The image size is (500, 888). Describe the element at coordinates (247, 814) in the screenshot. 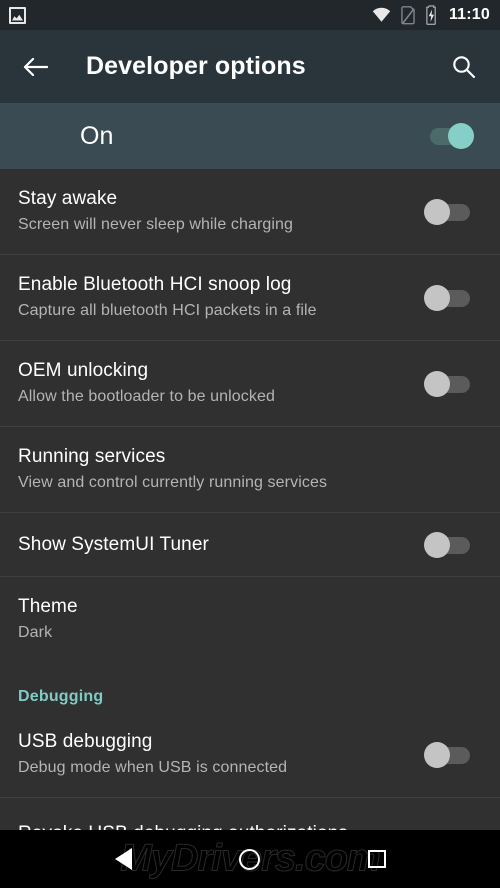

I see `row-text: Revoke USB debugging authorizations` at that location.